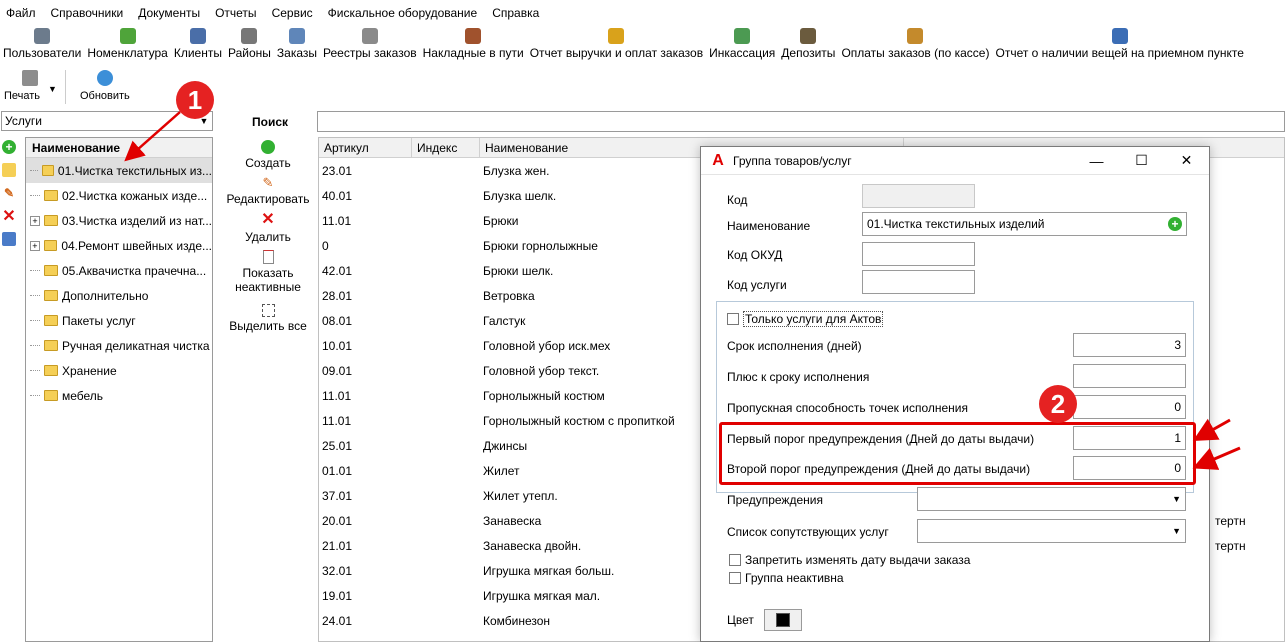 Image resolution: width=1285 pixels, height=642 pixels. What do you see at coordinates (786, 578) in the screenshot?
I see `inactive-checkbox-row: Группа неактивна` at bounding box center [786, 578].